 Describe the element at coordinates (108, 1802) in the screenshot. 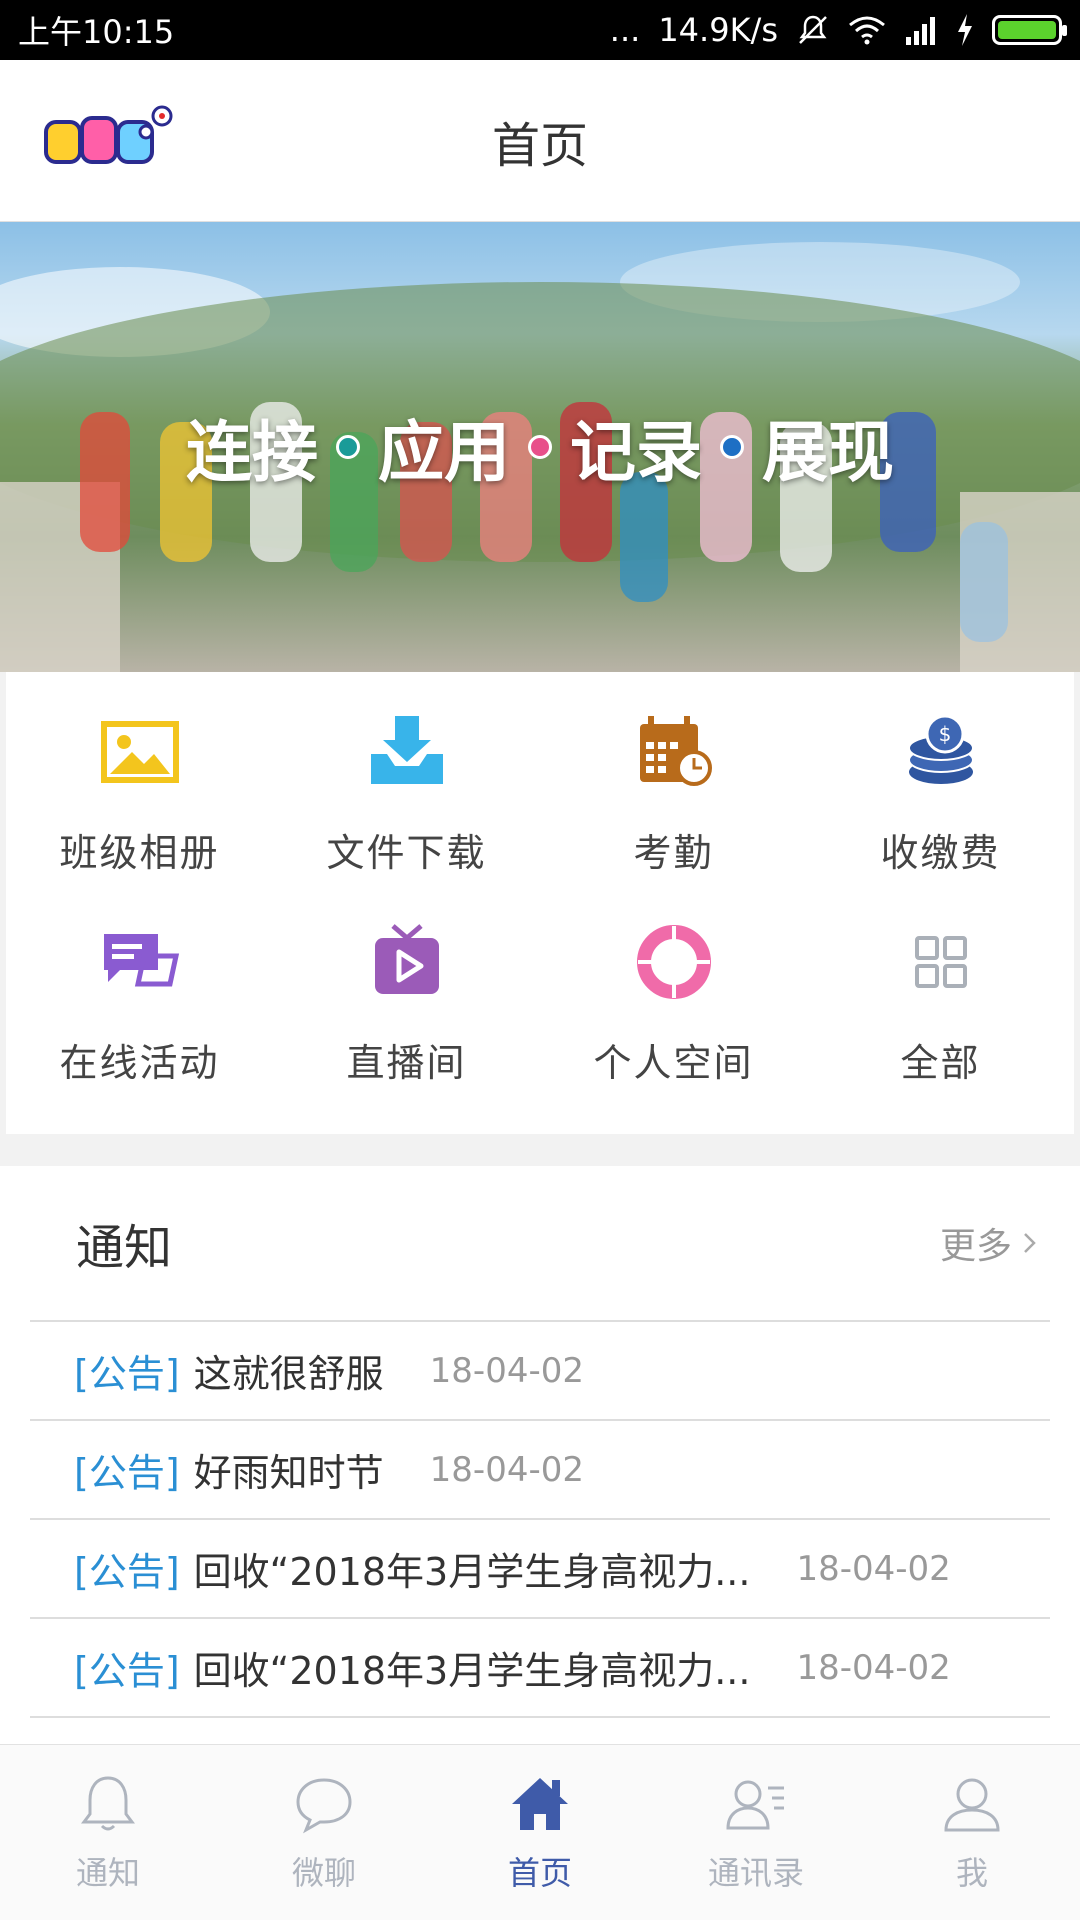

I see `bell-icon` at that location.